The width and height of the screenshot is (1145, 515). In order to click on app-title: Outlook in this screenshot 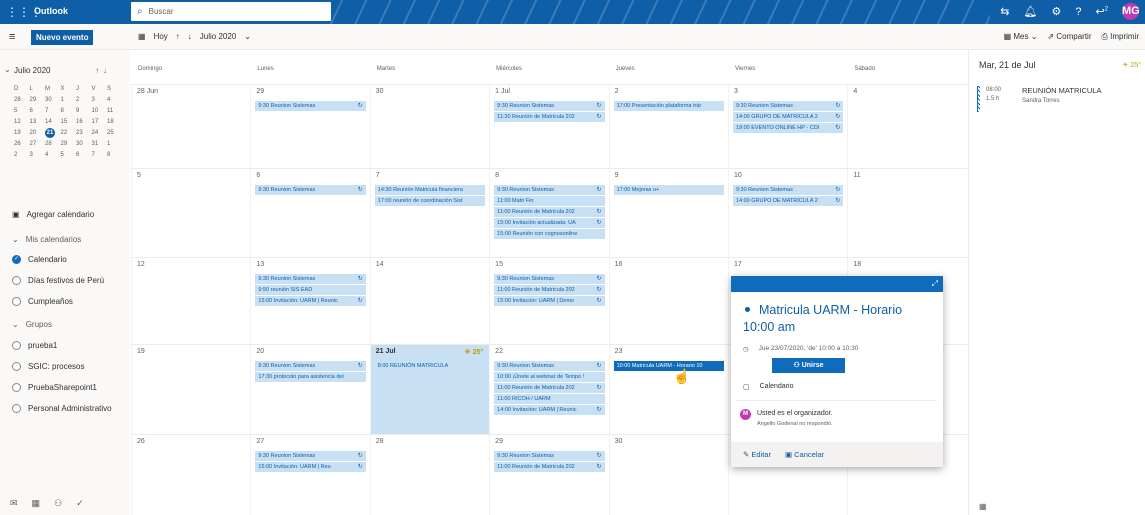, I will do `click(51, 11)`.